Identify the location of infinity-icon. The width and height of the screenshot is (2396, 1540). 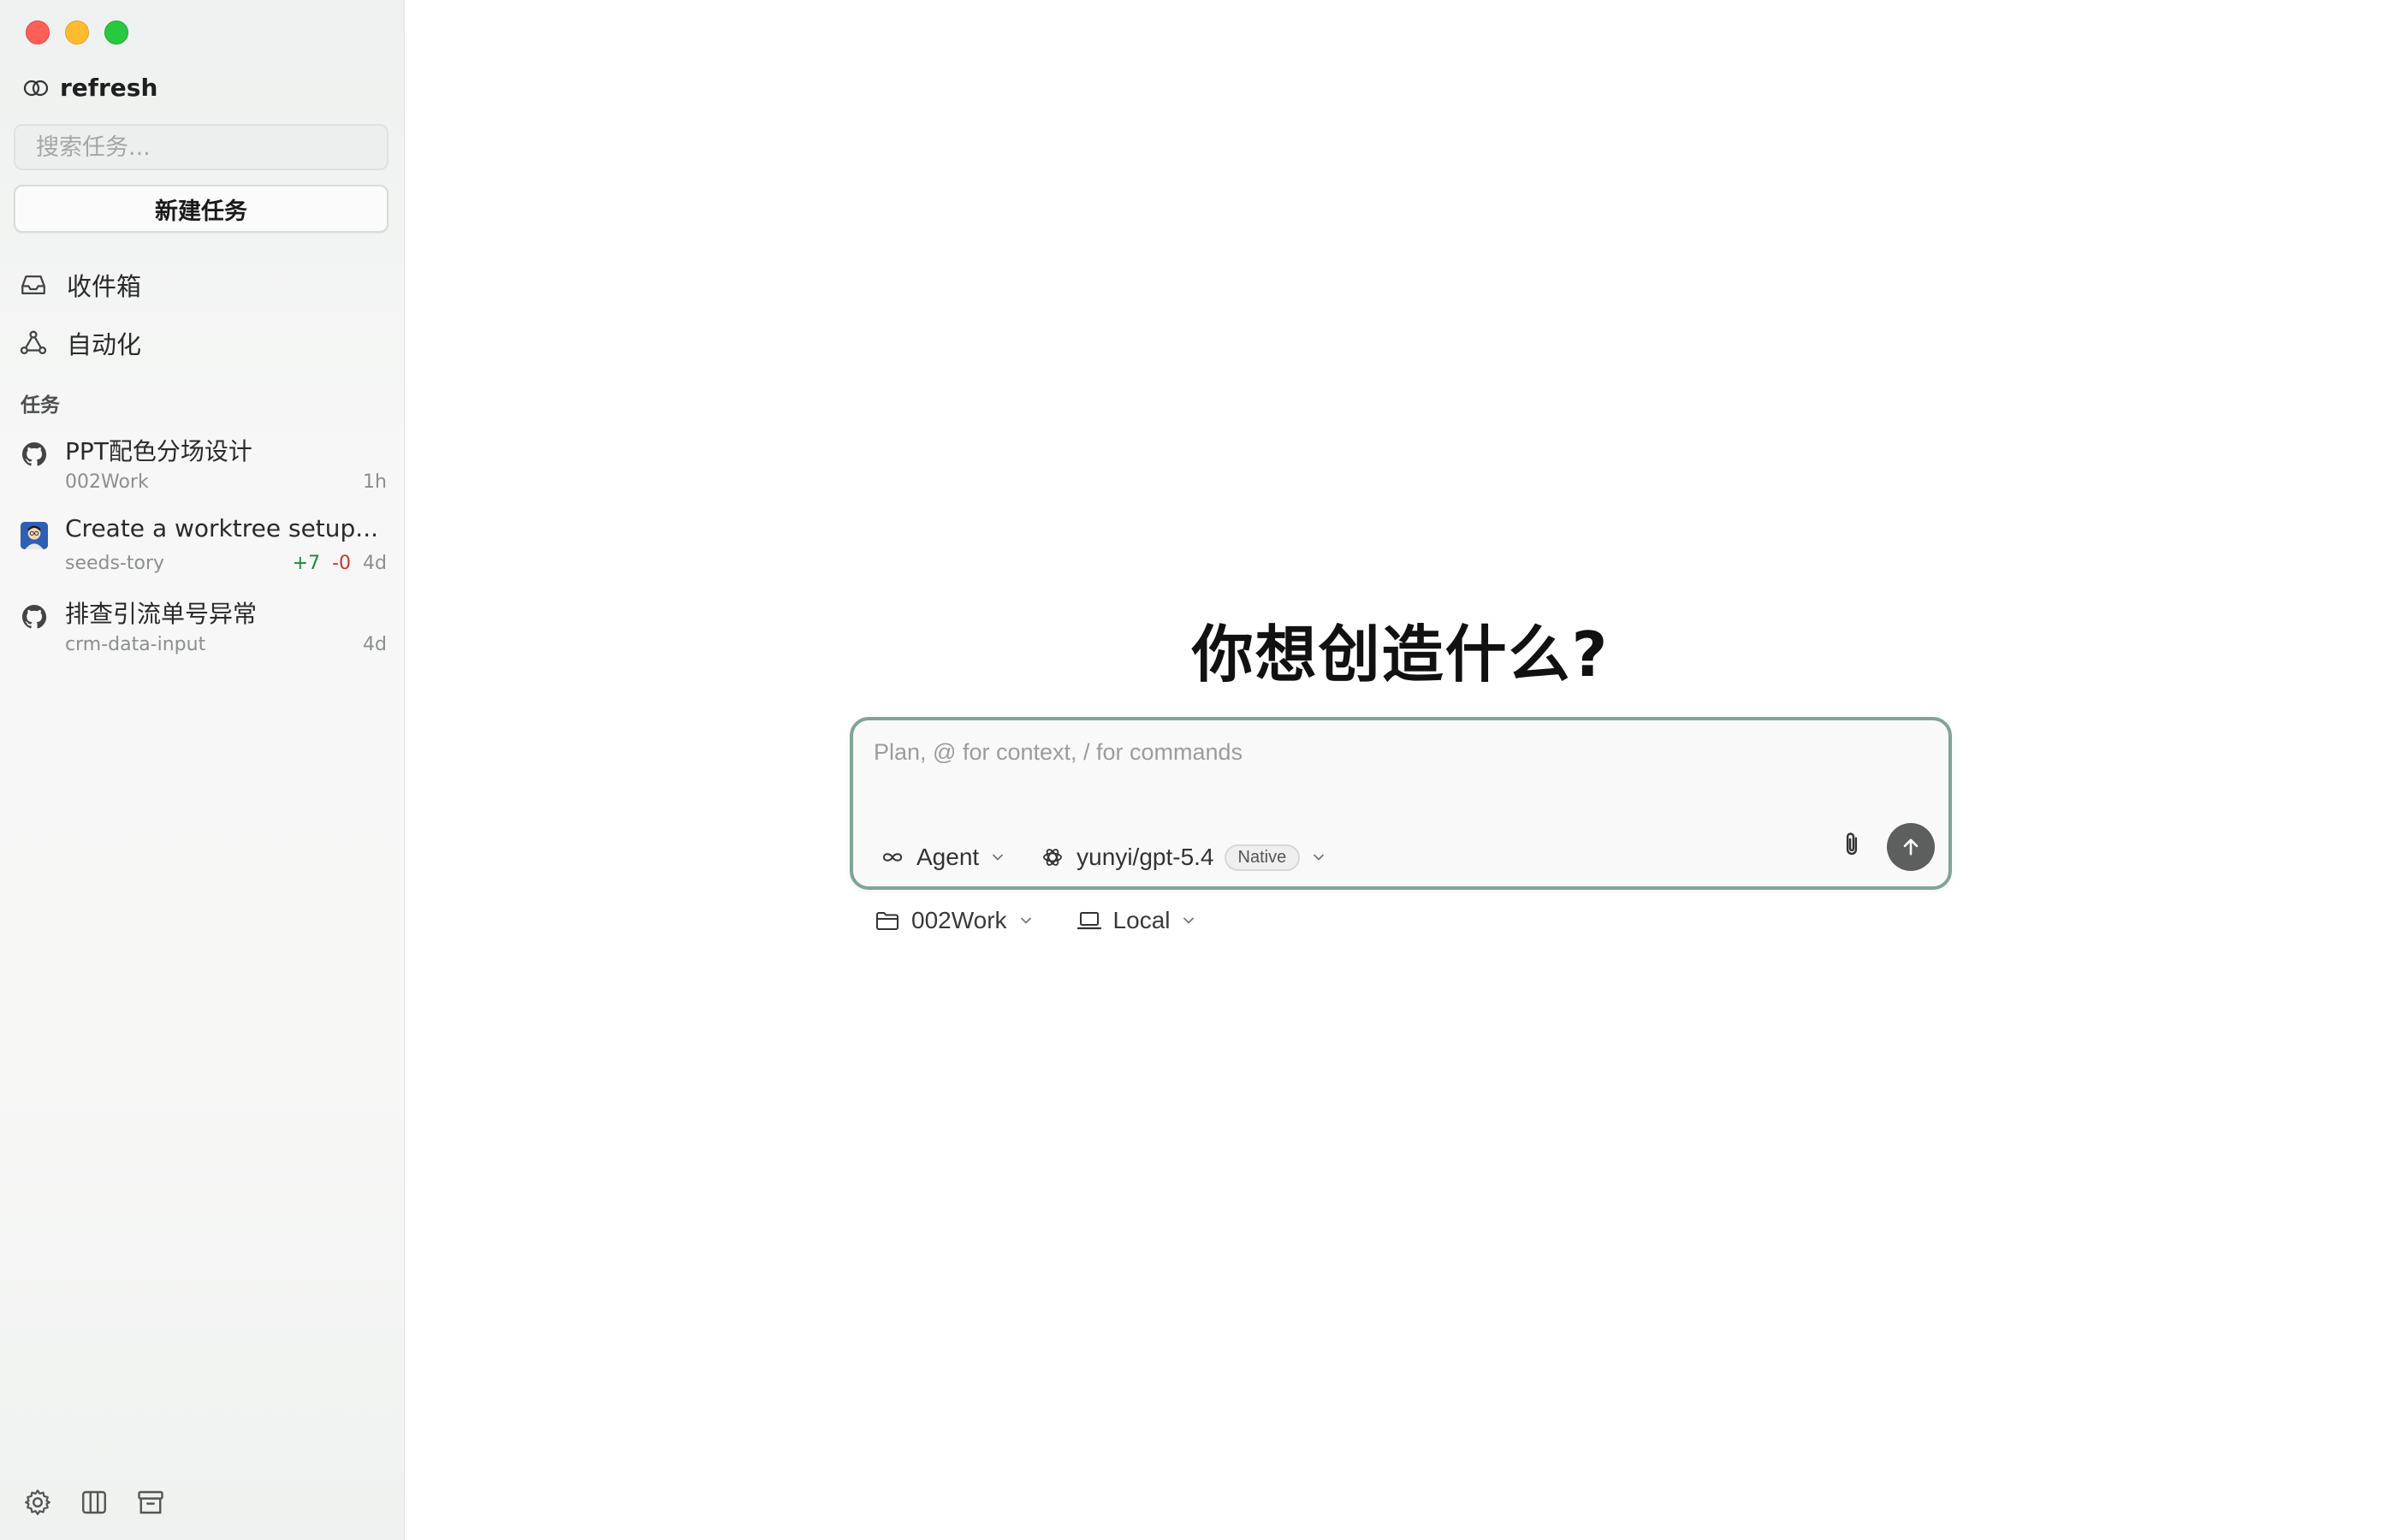
(892, 857).